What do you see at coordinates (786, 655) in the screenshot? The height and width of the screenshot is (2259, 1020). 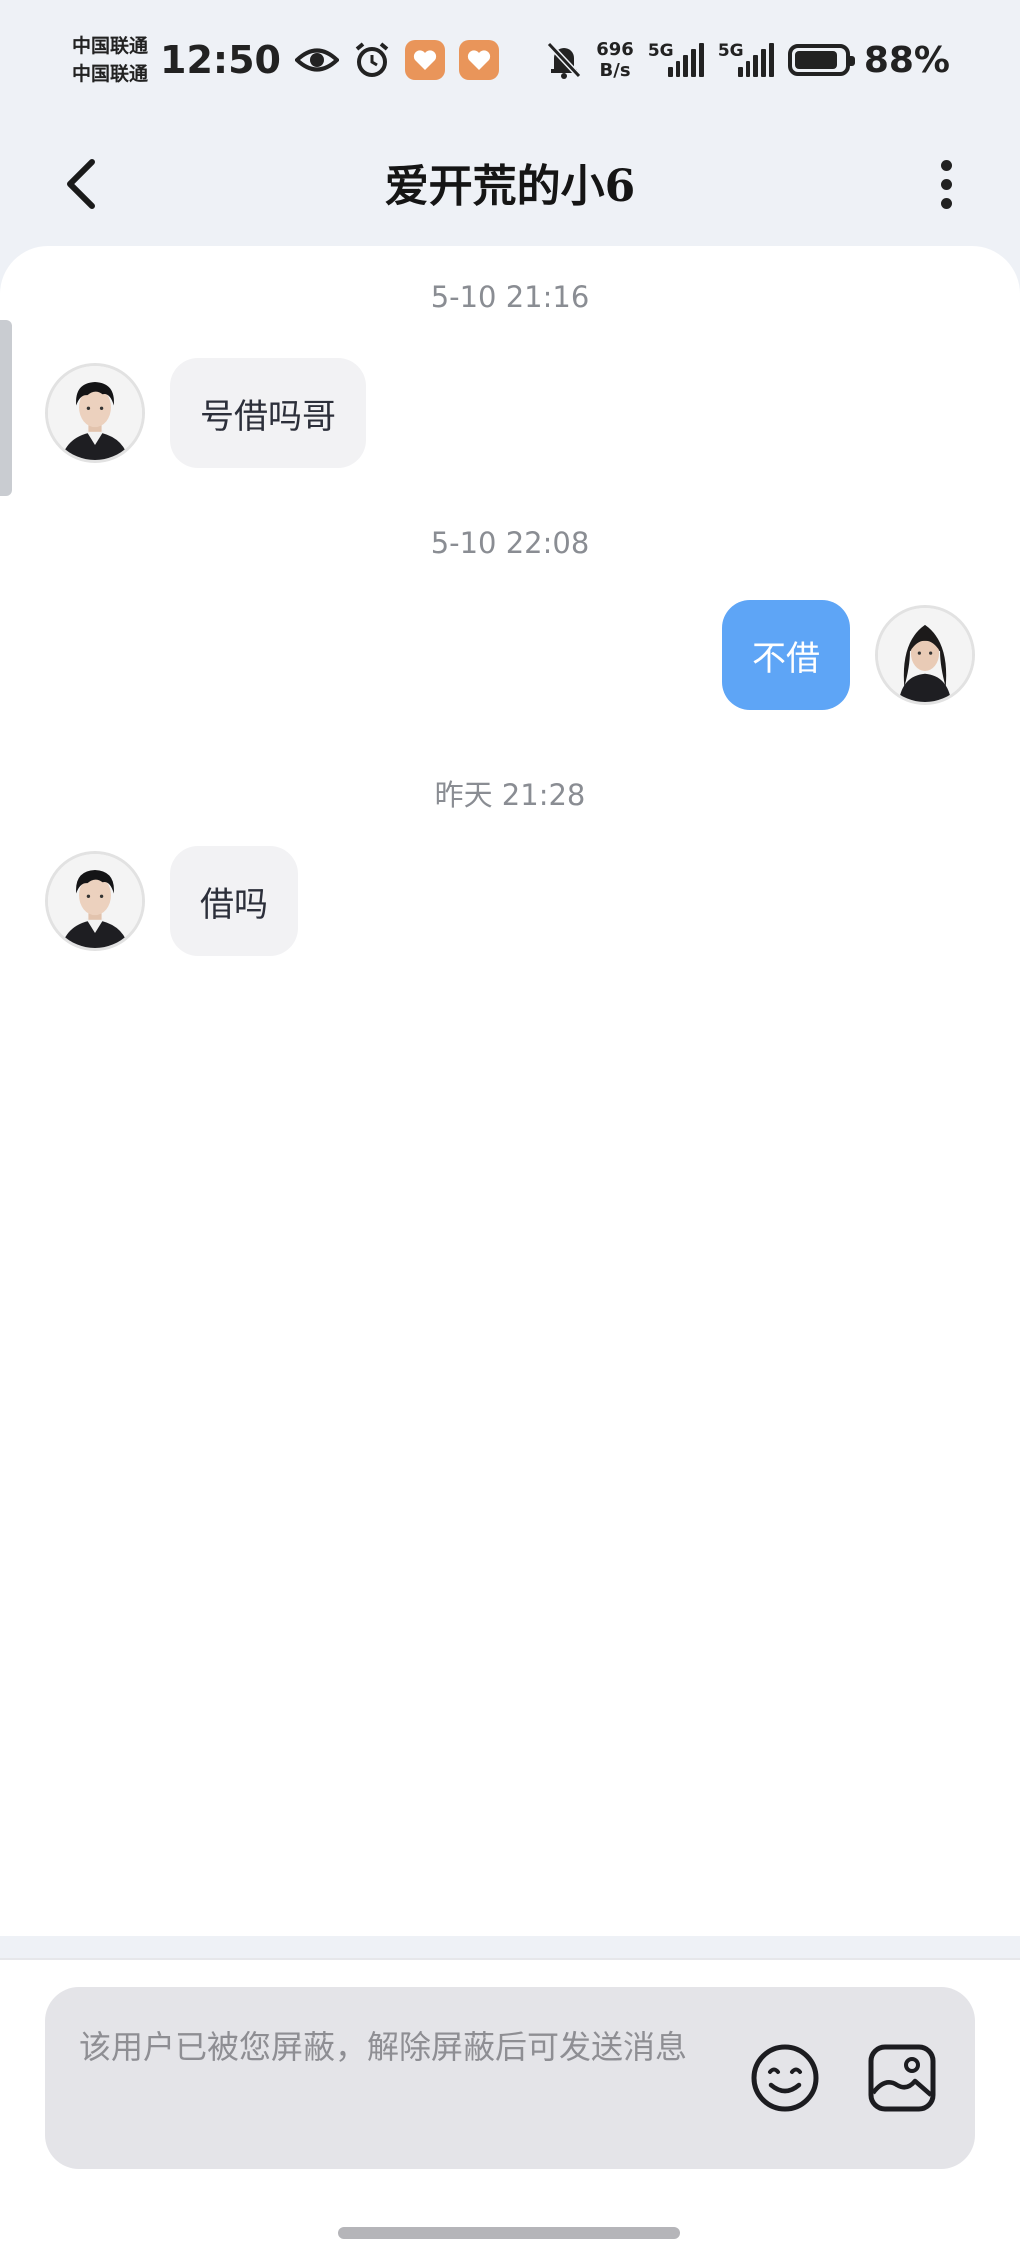 I see `outgoing-message-bubble: 不借` at bounding box center [786, 655].